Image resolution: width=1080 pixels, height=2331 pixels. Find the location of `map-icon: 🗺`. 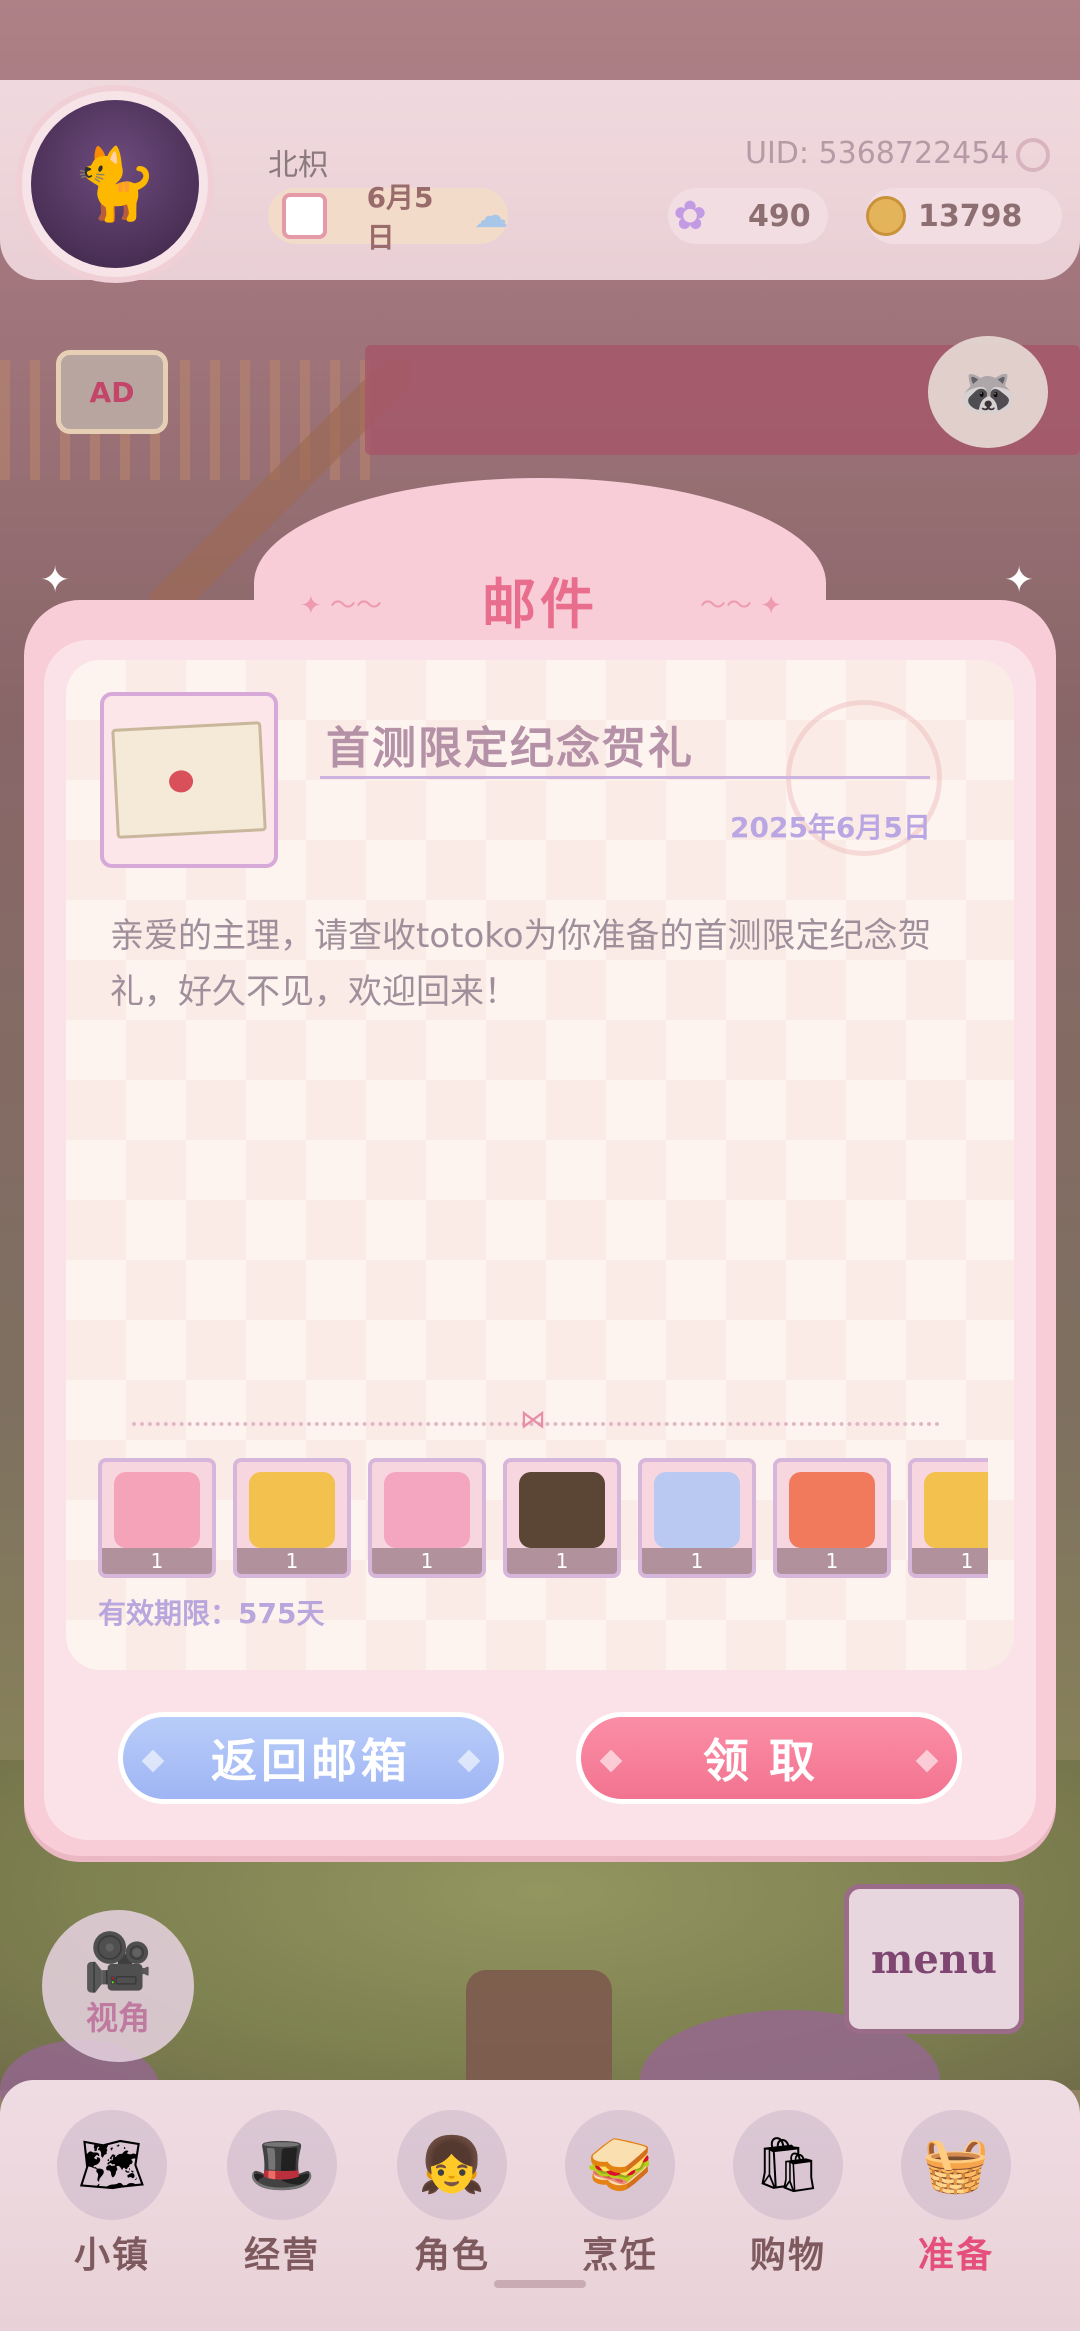

map-icon: 🗺 is located at coordinates (112, 2165).